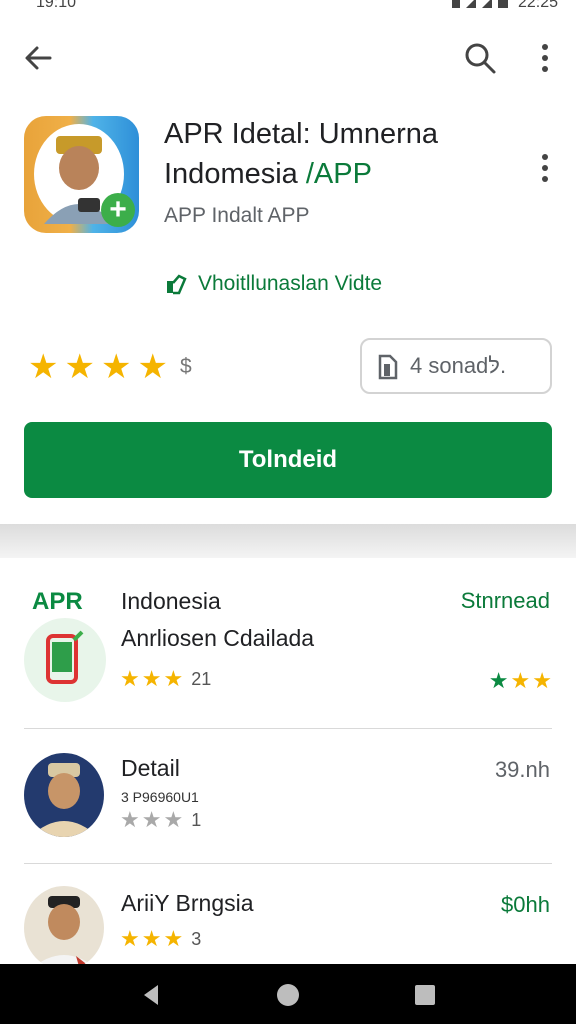 Image resolution: width=576 pixels, height=1024 pixels. I want to click on system-nav-bar, so click(288, 994).